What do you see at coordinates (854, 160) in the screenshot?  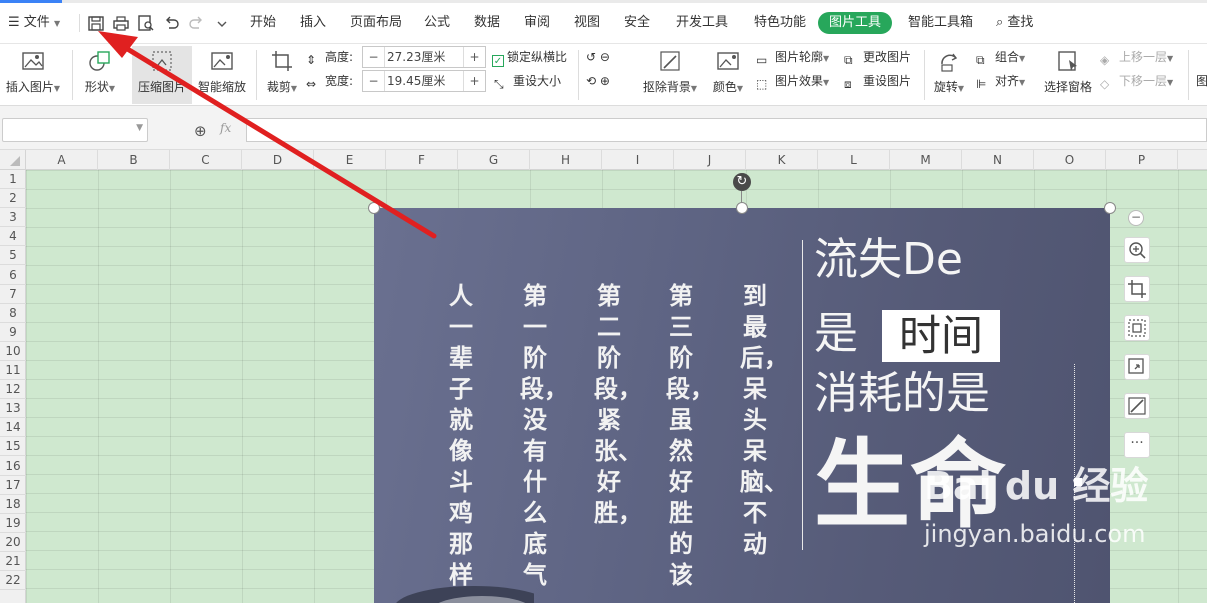 I see `column-header-l: L` at bounding box center [854, 160].